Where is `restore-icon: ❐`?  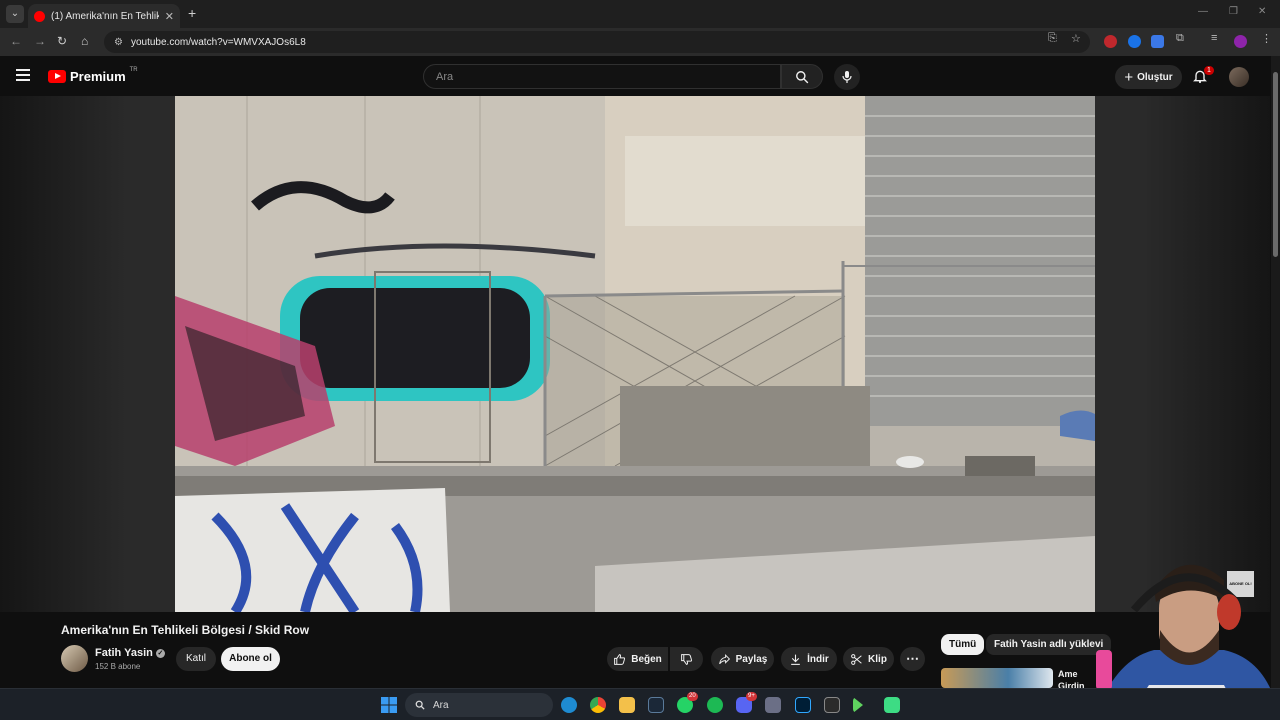
restore-icon: ❐ is located at coordinates (1233, 11).